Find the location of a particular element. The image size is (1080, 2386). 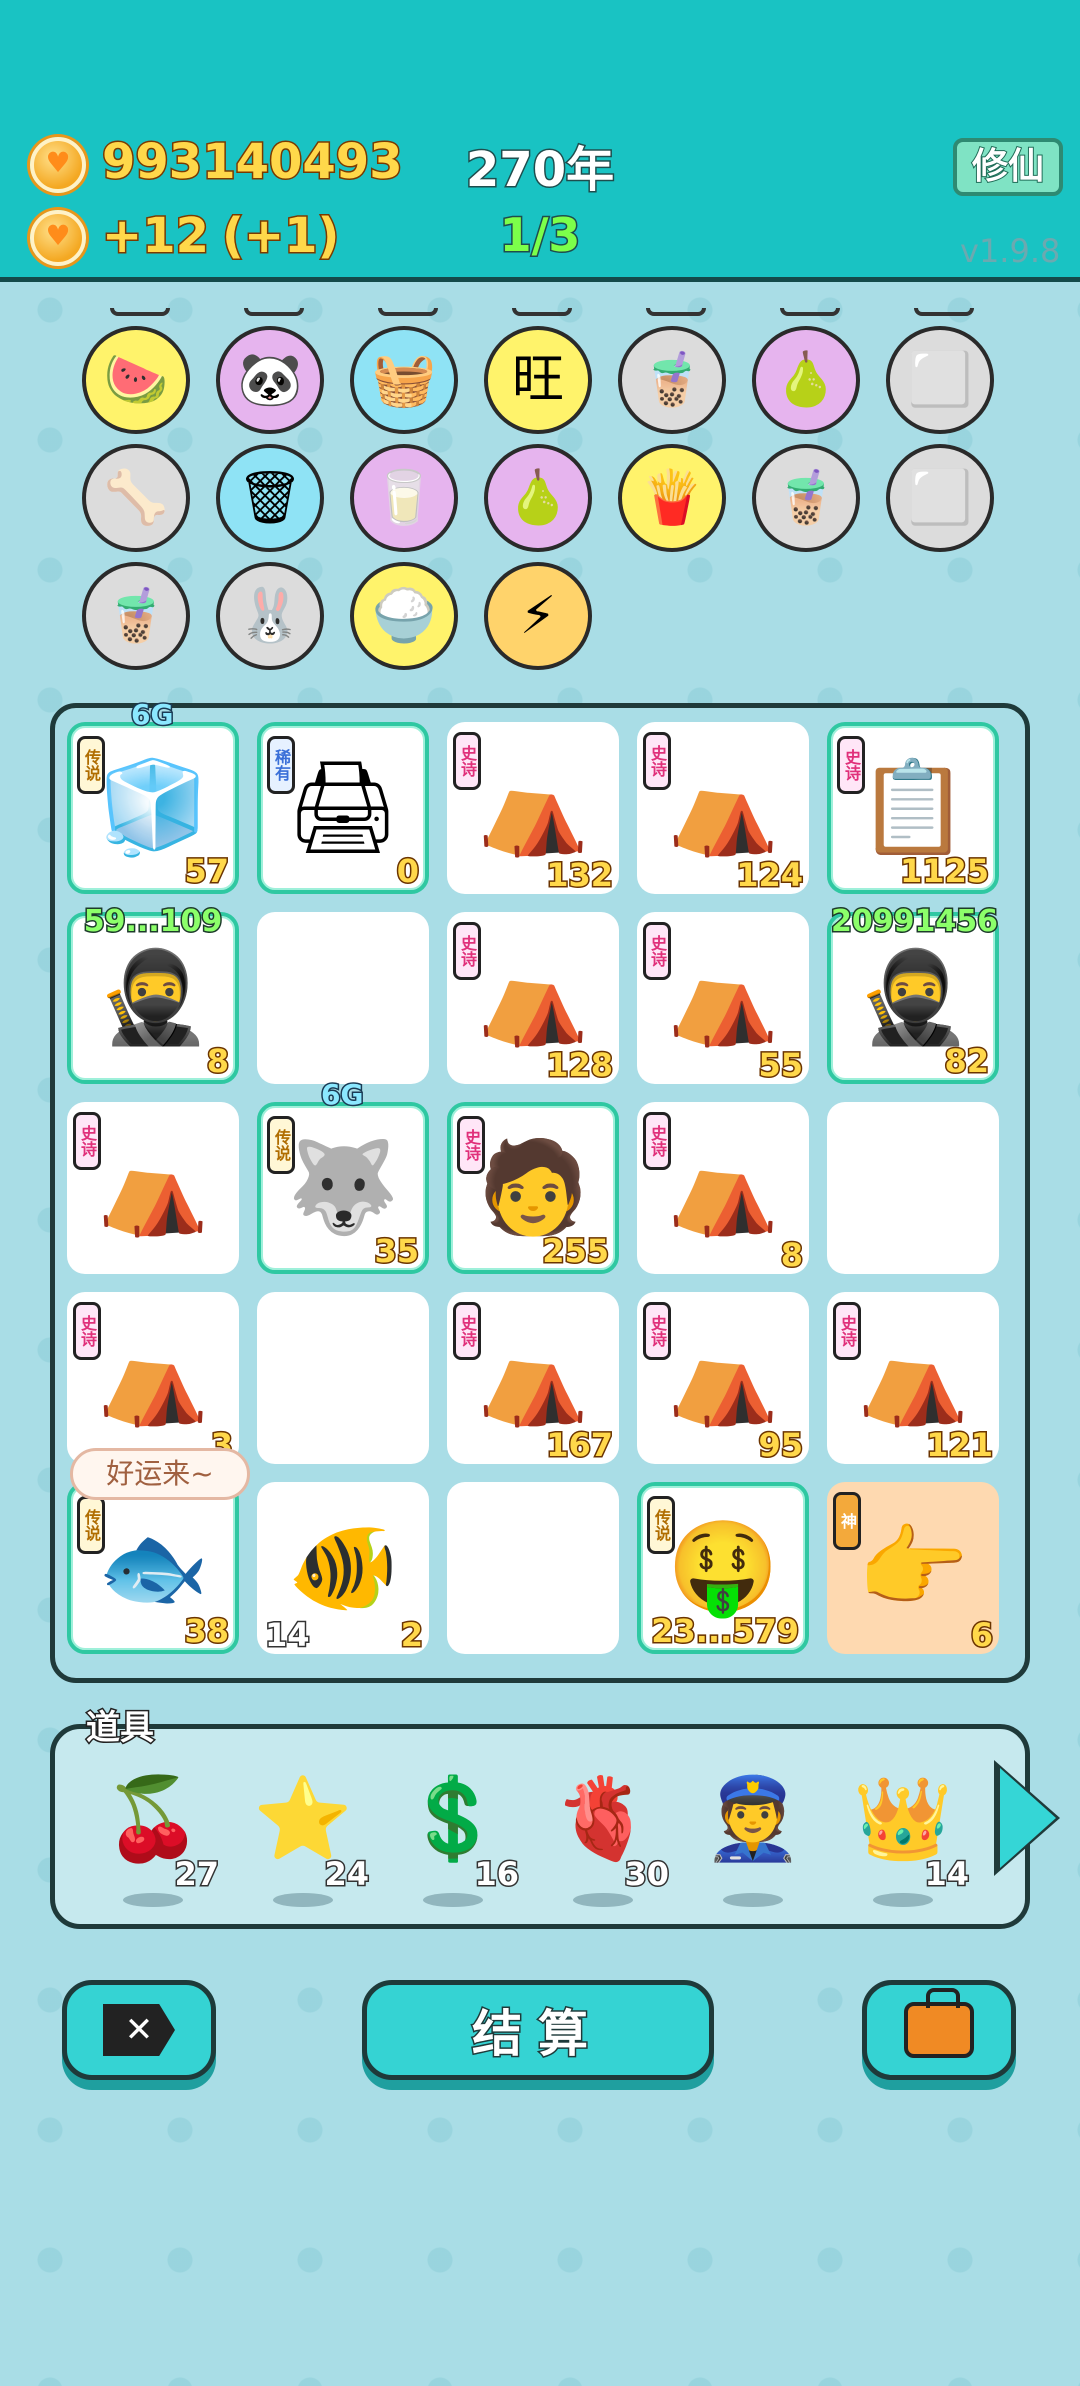

board-slot: 🐟 传说 38 is located at coordinates (153, 1568).